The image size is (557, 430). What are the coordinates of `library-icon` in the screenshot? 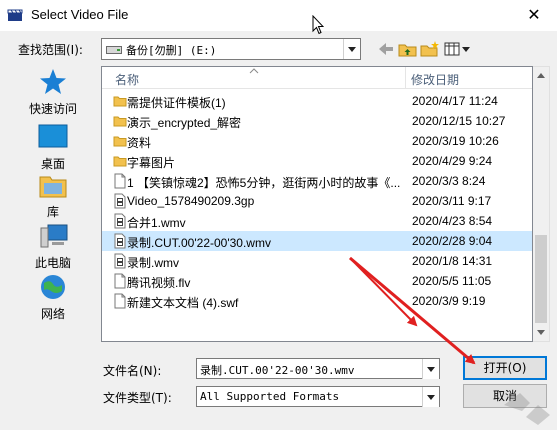 It's located at (53, 187).